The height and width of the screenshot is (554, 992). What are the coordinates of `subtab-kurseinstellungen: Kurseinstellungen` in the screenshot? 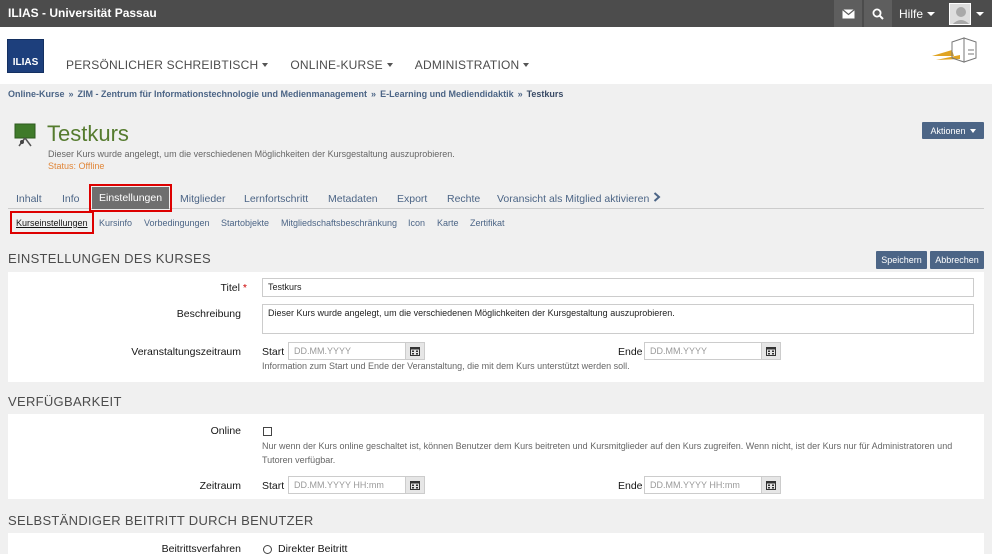 It's located at (52, 222).